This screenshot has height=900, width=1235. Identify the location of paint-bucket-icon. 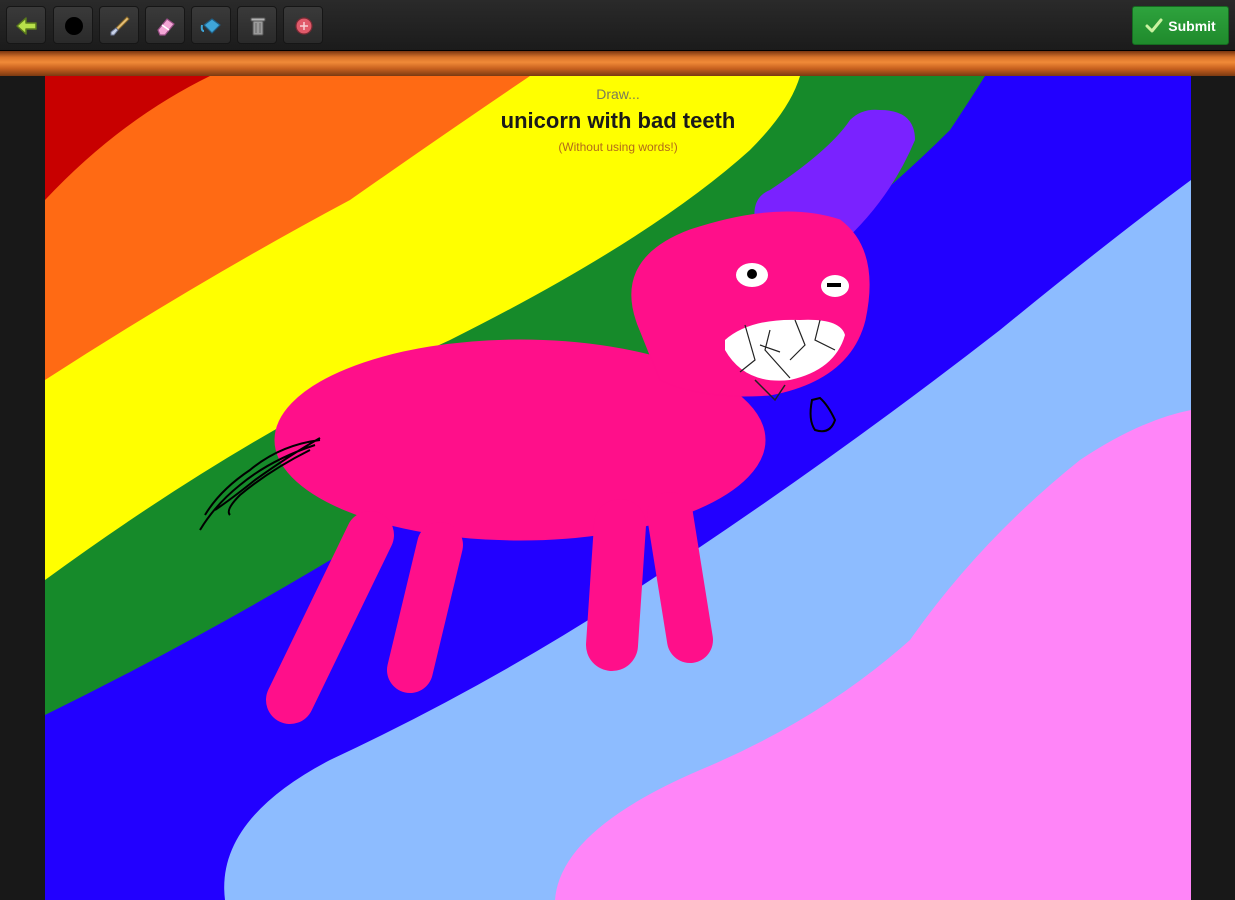
(210, 26).